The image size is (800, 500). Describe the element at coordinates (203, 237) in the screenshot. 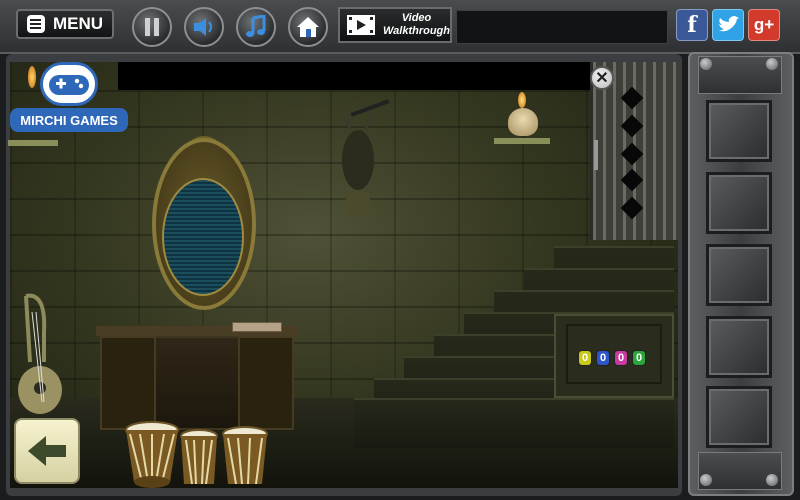

I see `mirror-glass` at that location.